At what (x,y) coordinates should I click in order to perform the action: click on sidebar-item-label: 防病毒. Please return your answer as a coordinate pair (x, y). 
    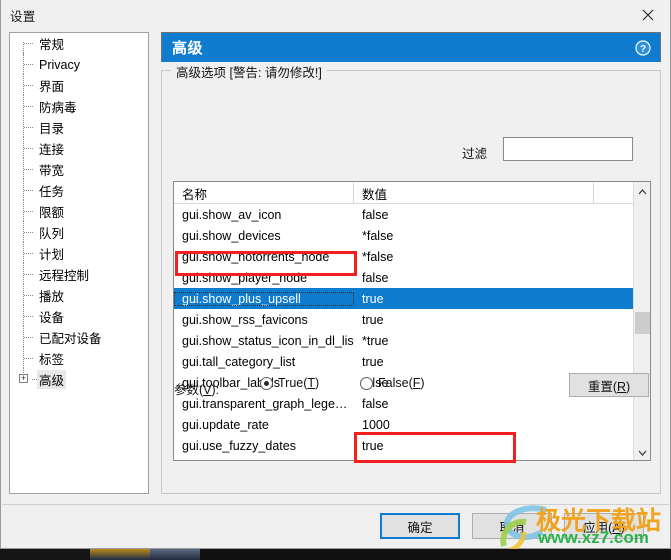
    Looking at the image, I should click on (58, 108).